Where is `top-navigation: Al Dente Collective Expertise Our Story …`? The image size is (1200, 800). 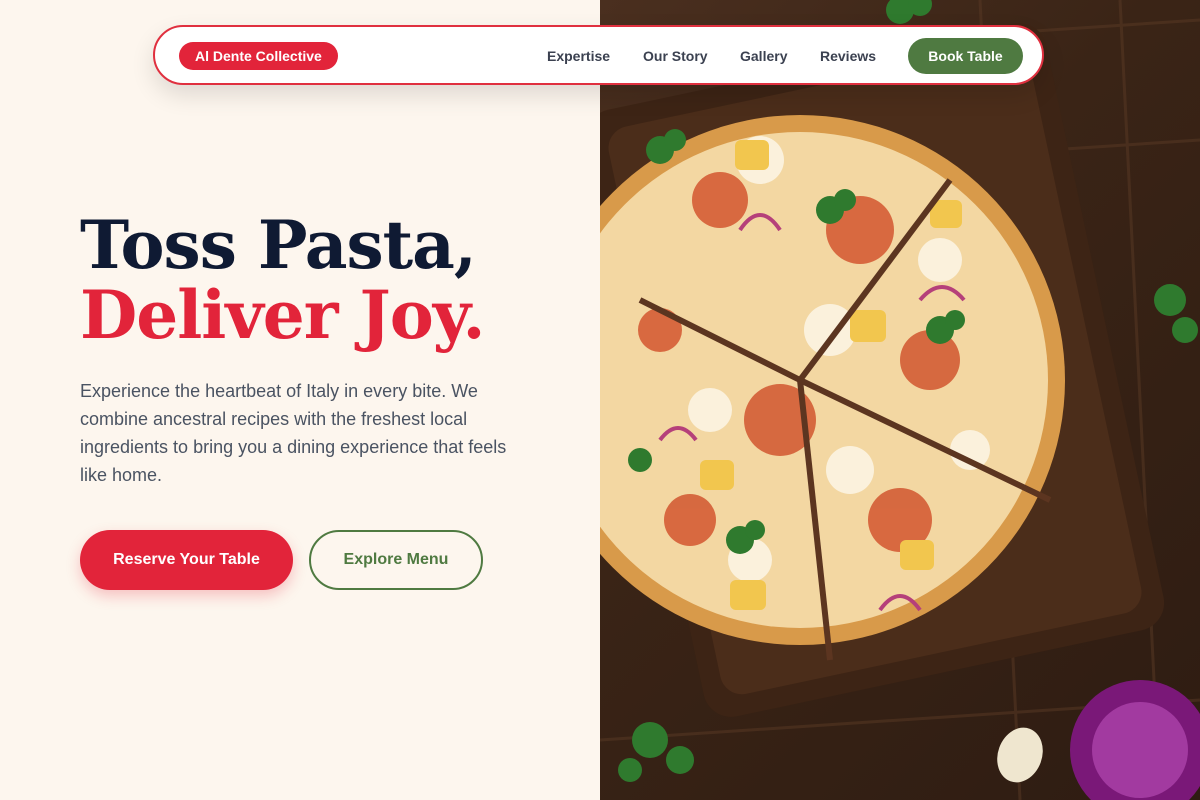
top-navigation: Al Dente Collective Expertise Our Story … is located at coordinates (598, 55).